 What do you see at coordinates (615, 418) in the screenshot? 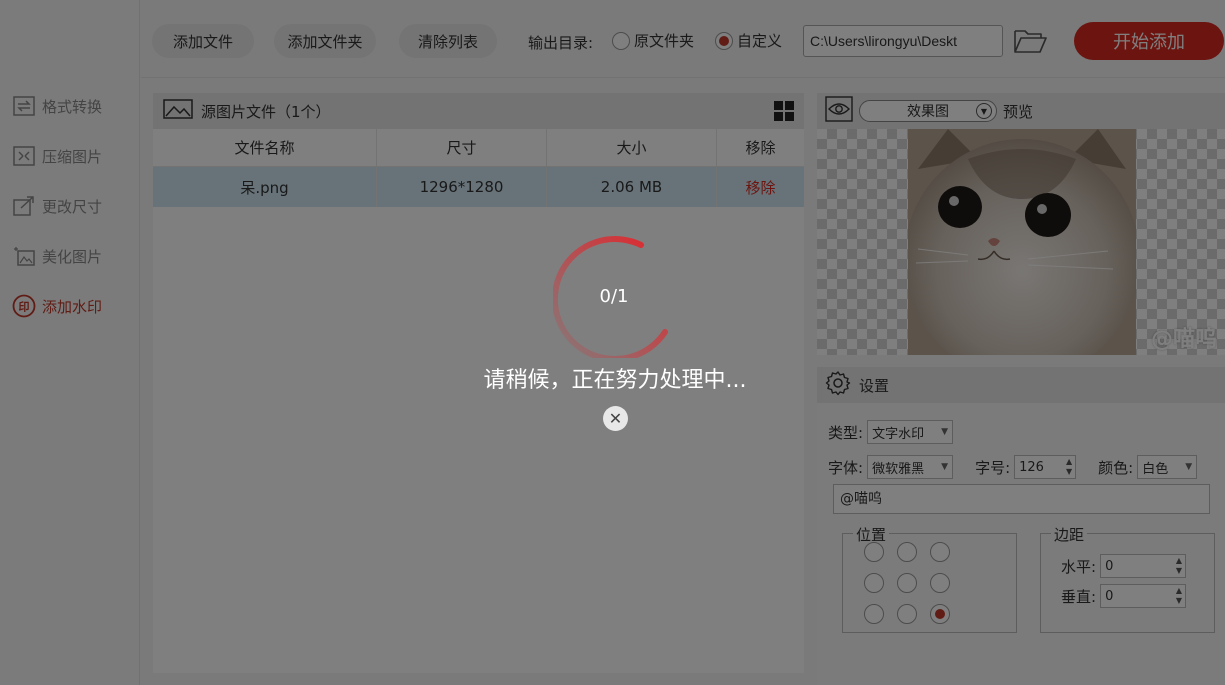
I see `close-icon: ✕` at bounding box center [615, 418].